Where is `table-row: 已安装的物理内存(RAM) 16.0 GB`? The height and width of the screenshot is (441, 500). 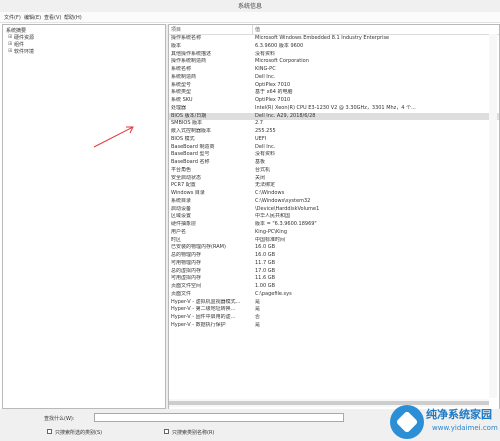 table-row: 已安装的物理内存(RAM) 16.0 GB is located at coordinates (334, 247).